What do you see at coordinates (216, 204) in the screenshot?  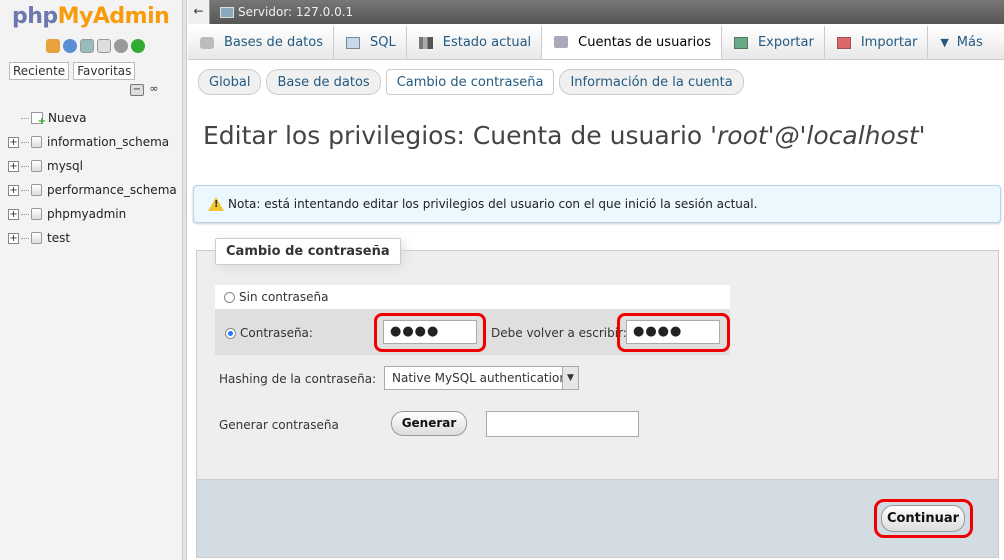 I see `warning-icon` at bounding box center [216, 204].